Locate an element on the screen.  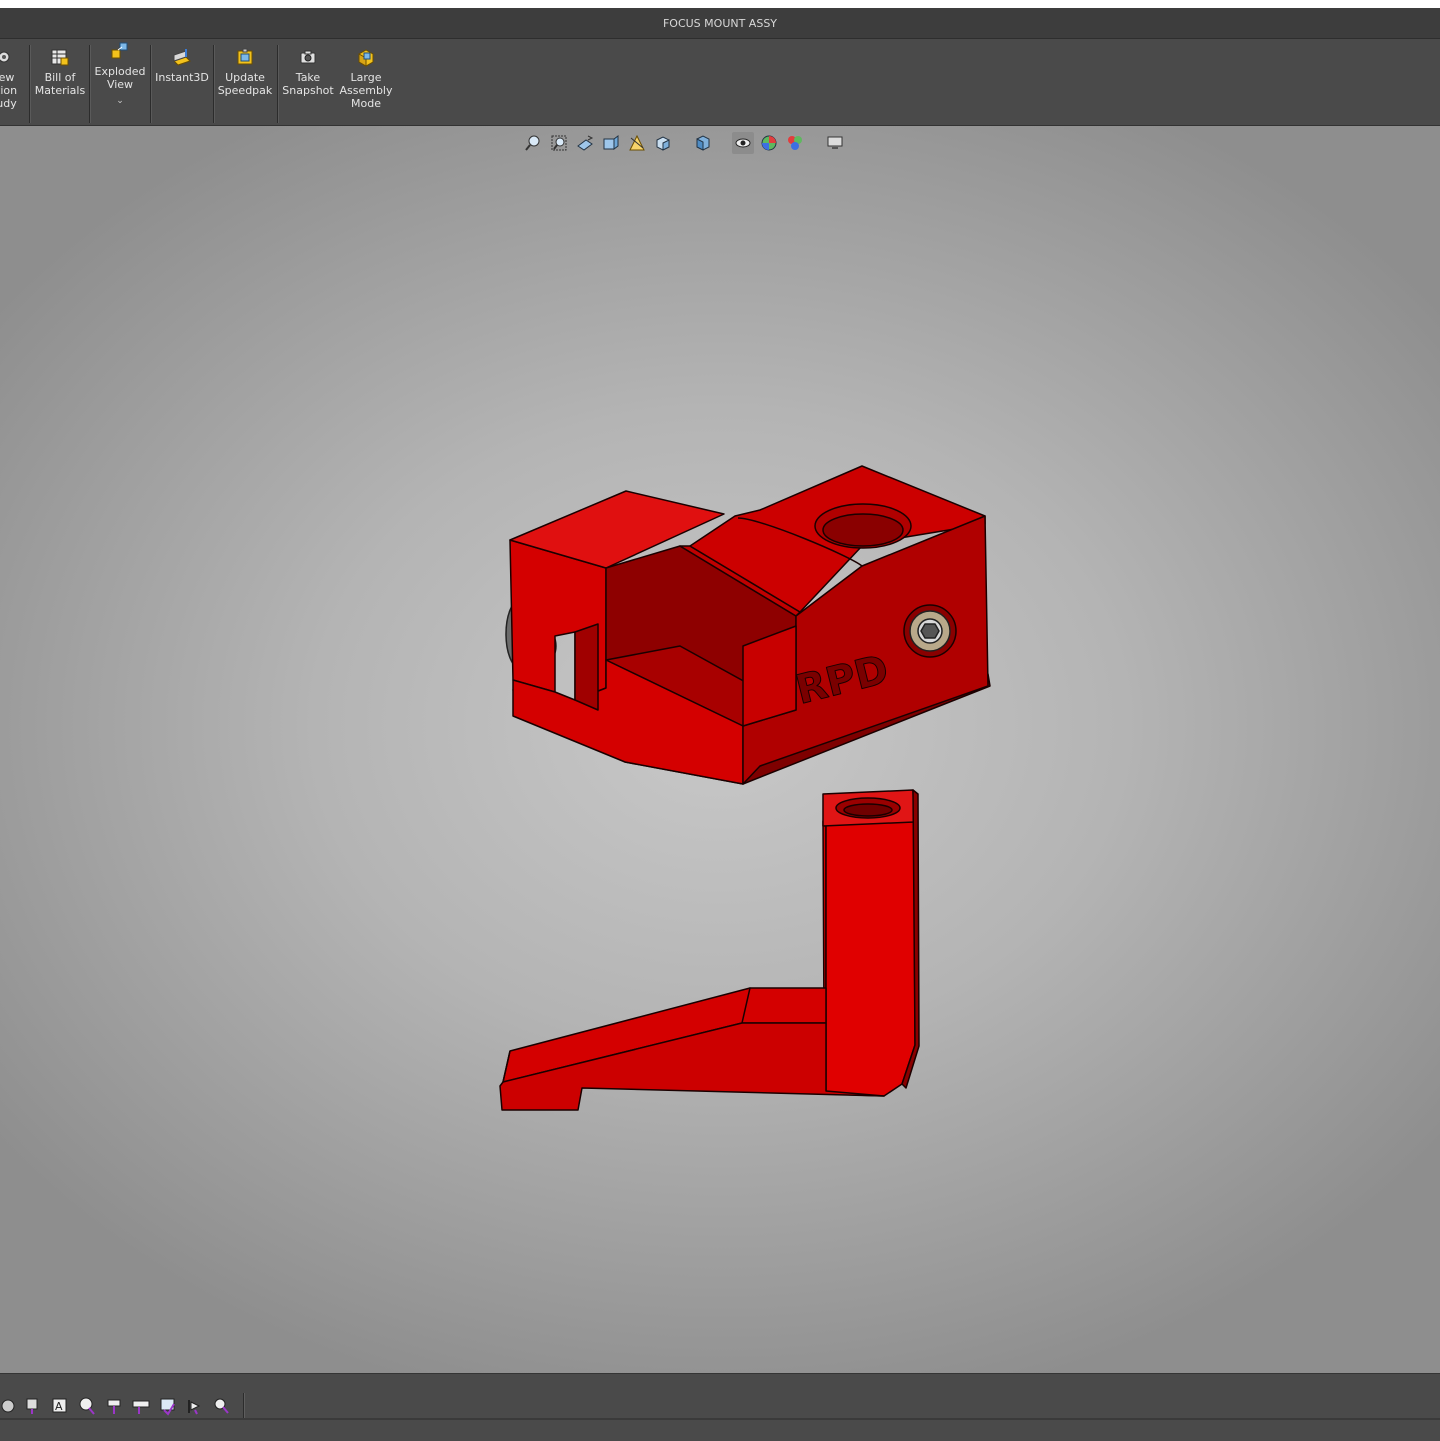
geometric-tolerance-icon is located at coordinates (141, 1406).